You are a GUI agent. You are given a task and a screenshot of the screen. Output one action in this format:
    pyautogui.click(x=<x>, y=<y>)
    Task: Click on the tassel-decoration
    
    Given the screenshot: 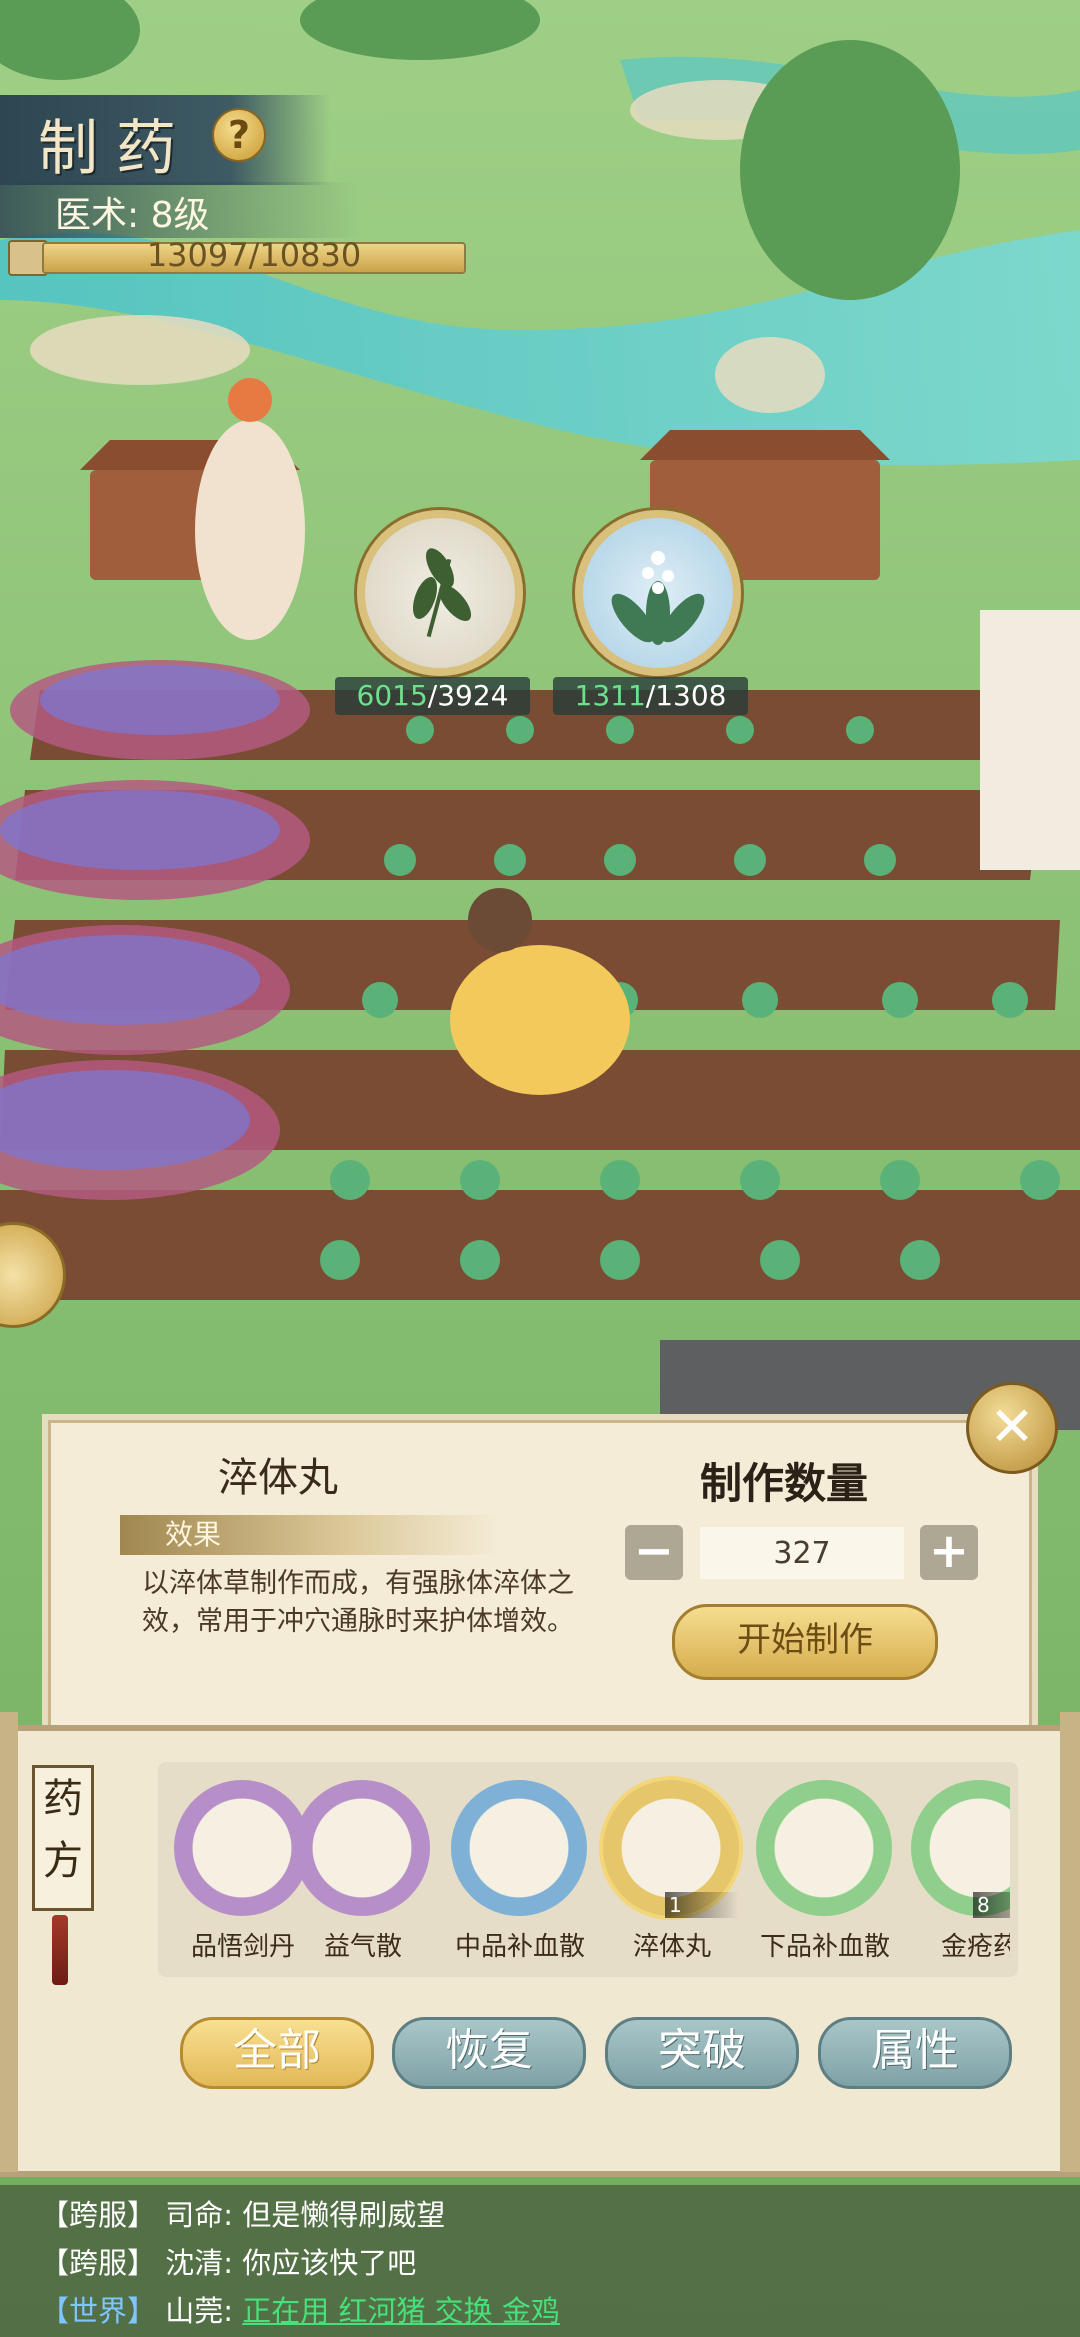 What is the action you would take?
    pyautogui.click(x=60, y=1950)
    